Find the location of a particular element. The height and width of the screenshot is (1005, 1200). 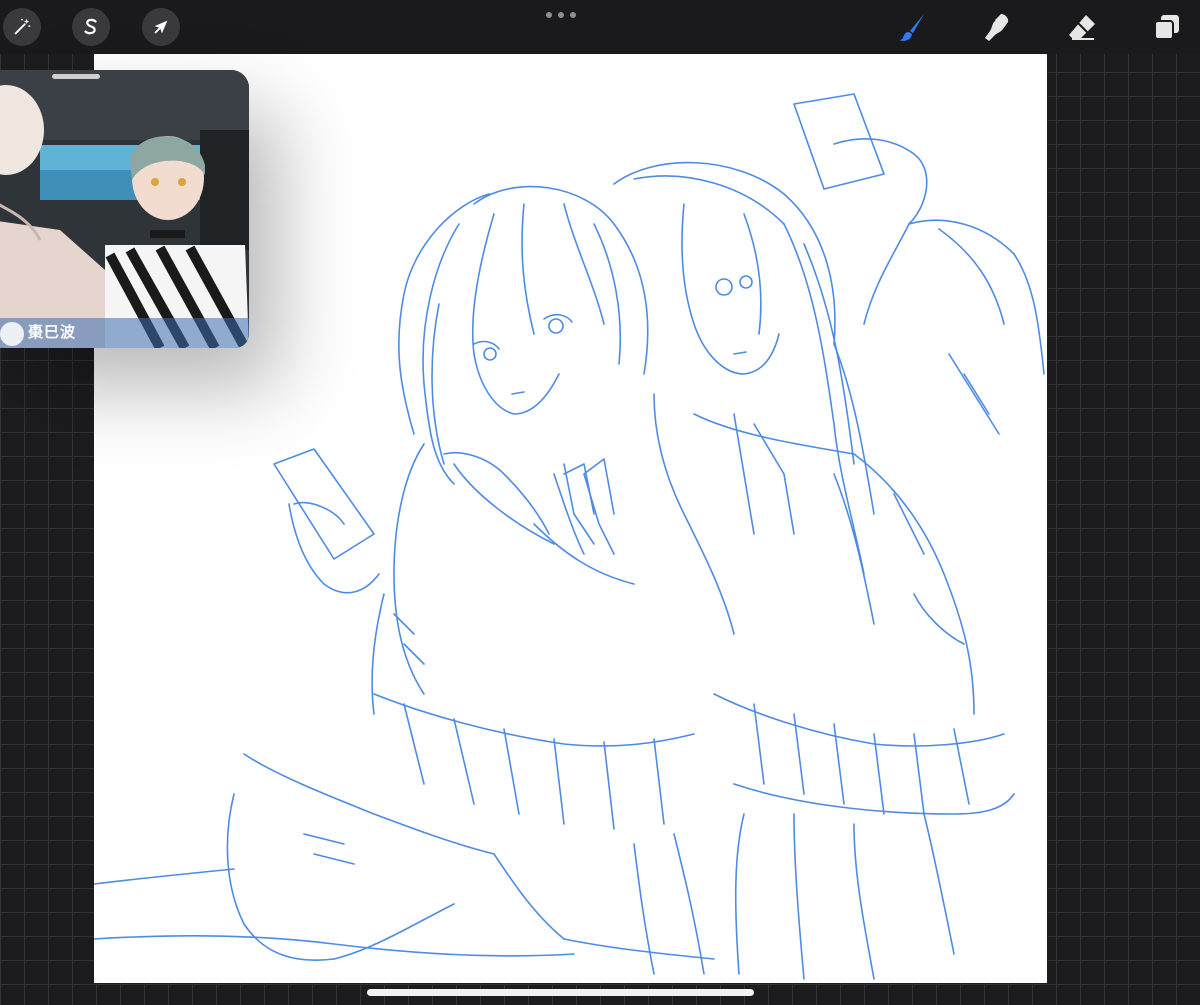

layers-button is located at coordinates (1167, 27).